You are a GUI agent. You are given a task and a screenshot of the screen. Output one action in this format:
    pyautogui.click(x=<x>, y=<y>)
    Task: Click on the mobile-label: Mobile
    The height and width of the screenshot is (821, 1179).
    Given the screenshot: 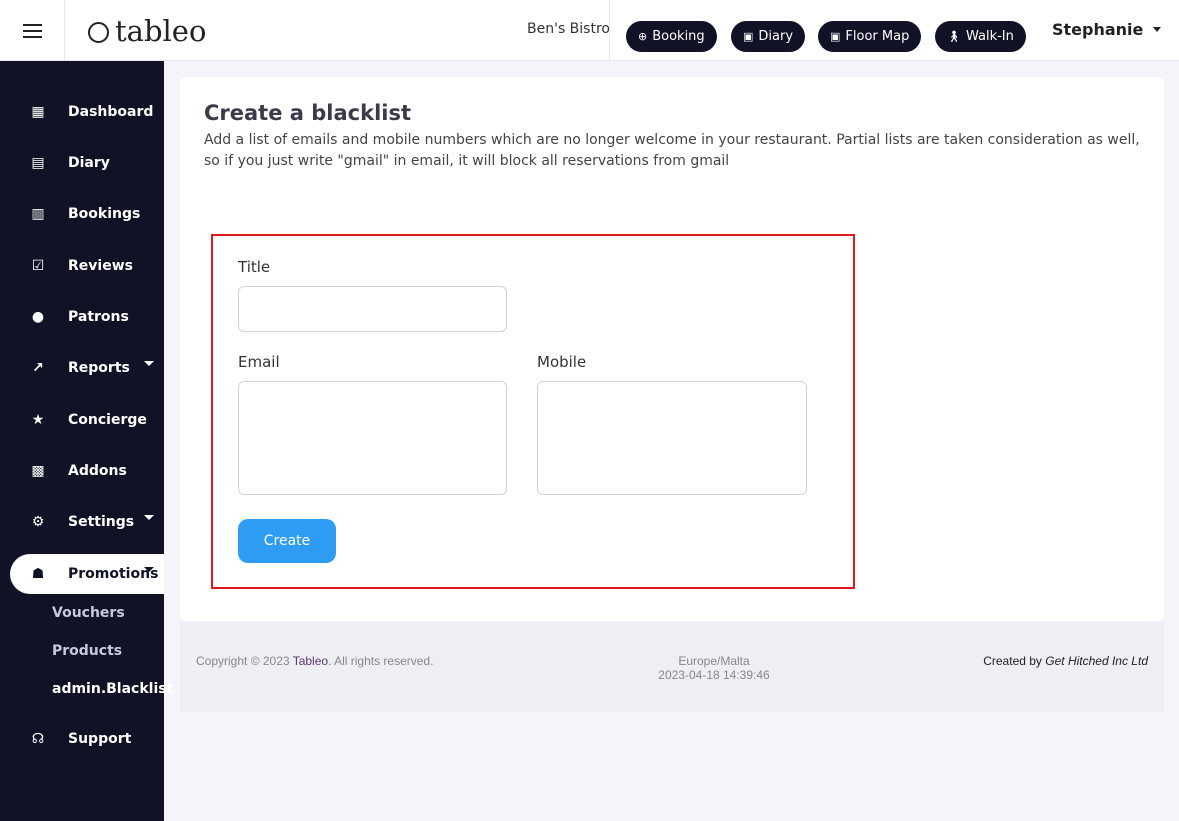 What is the action you would take?
    pyautogui.click(x=562, y=362)
    